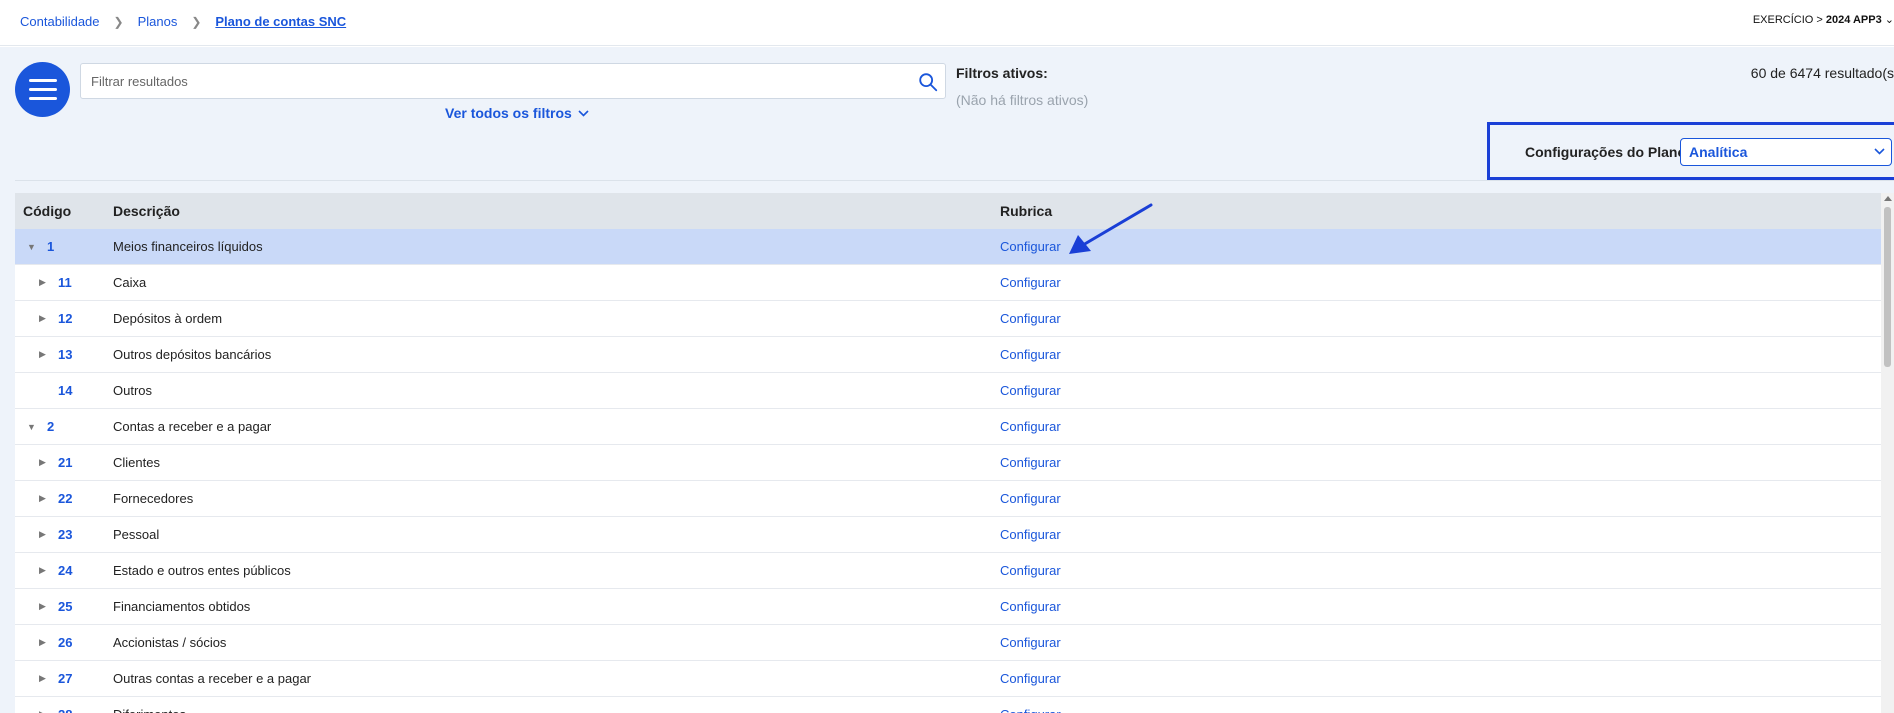  I want to click on table-row: 14 Outros Configurar, so click(948, 391).